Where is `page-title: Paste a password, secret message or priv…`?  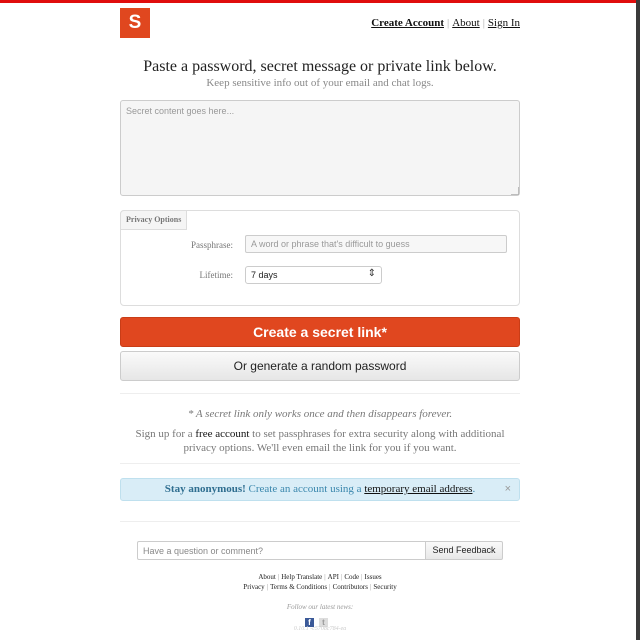 page-title: Paste a password, secret message or priv… is located at coordinates (320, 66).